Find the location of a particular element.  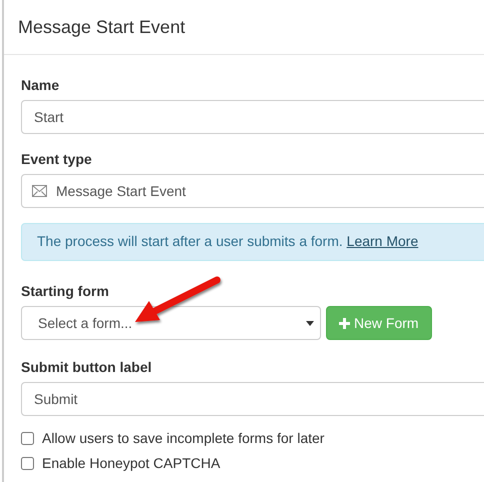

plus-icon is located at coordinates (344, 323).